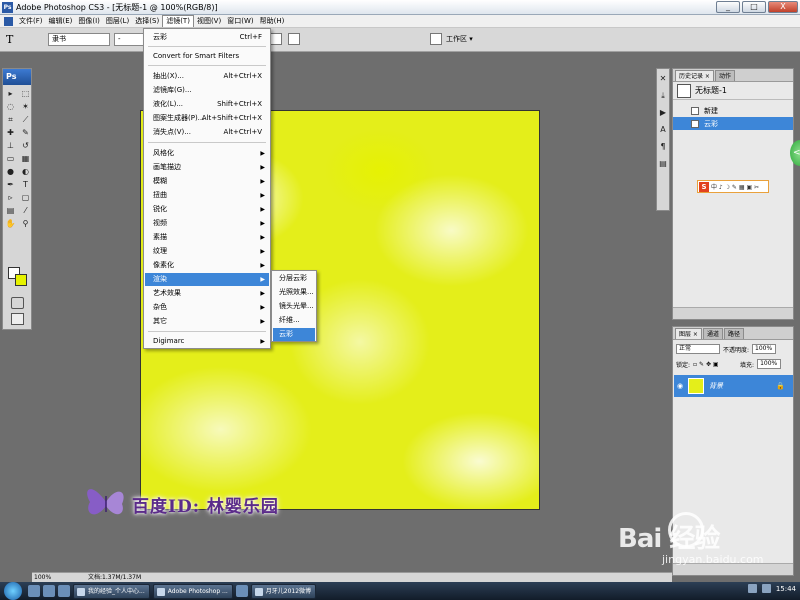 The image size is (800, 600). What do you see at coordinates (207, 167) in the screenshot?
I see `filter-menu-item: 画笔描边 ▶` at bounding box center [207, 167].